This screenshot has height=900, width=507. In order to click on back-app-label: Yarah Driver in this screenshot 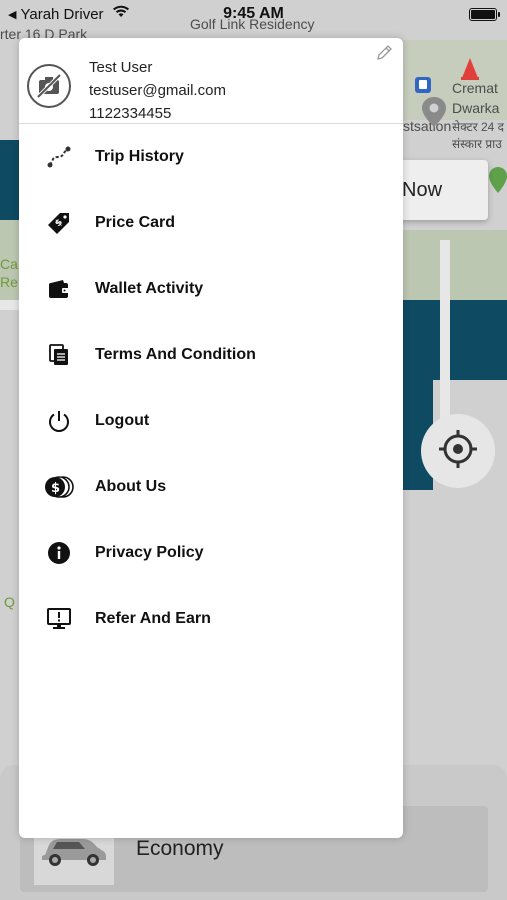, I will do `click(61, 14)`.